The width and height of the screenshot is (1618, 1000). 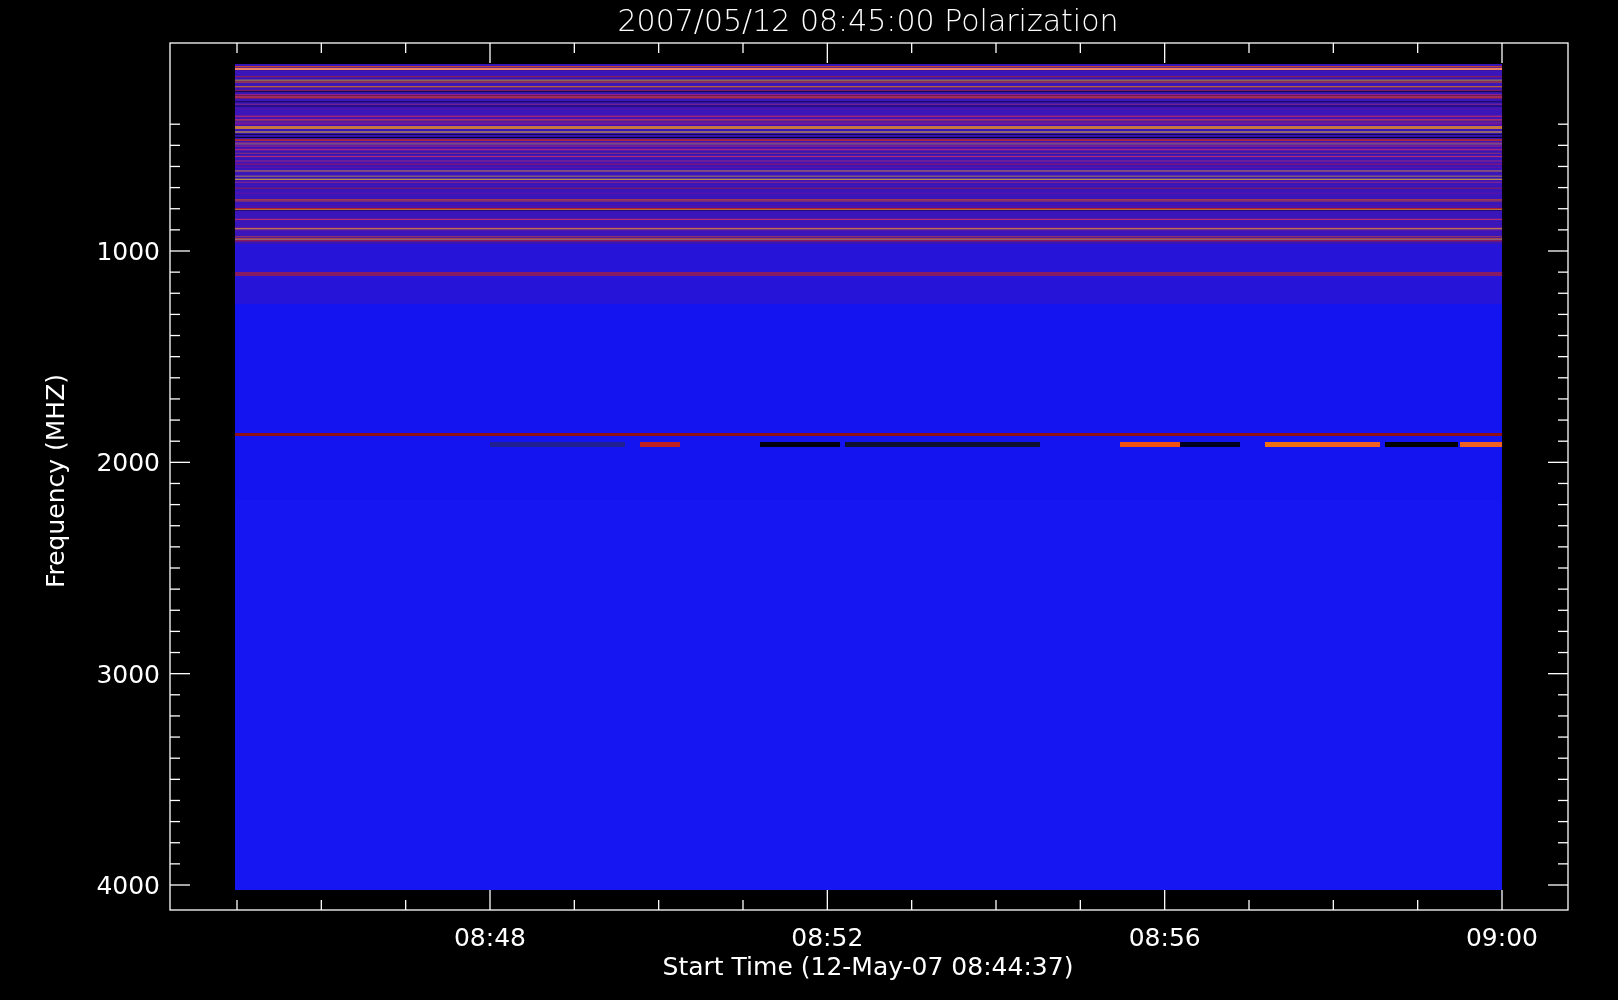 I want to click on axis-title: Frequency (MHZ), so click(x=55, y=481).